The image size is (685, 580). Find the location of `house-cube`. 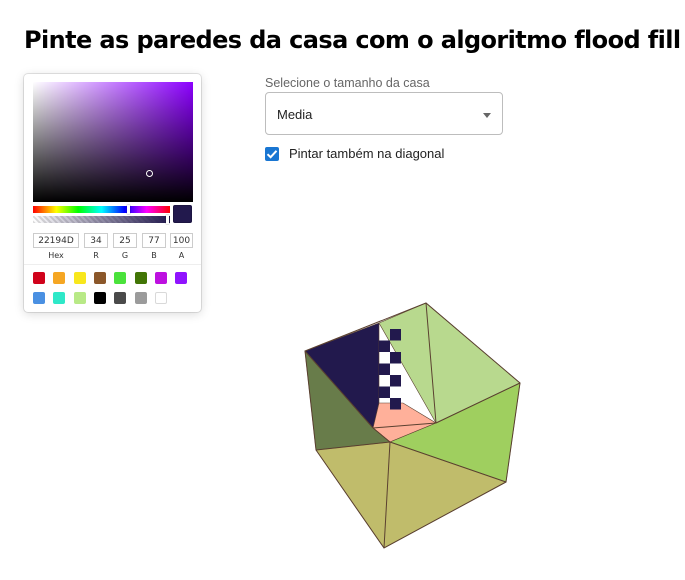

house-cube is located at coordinates (412, 425).